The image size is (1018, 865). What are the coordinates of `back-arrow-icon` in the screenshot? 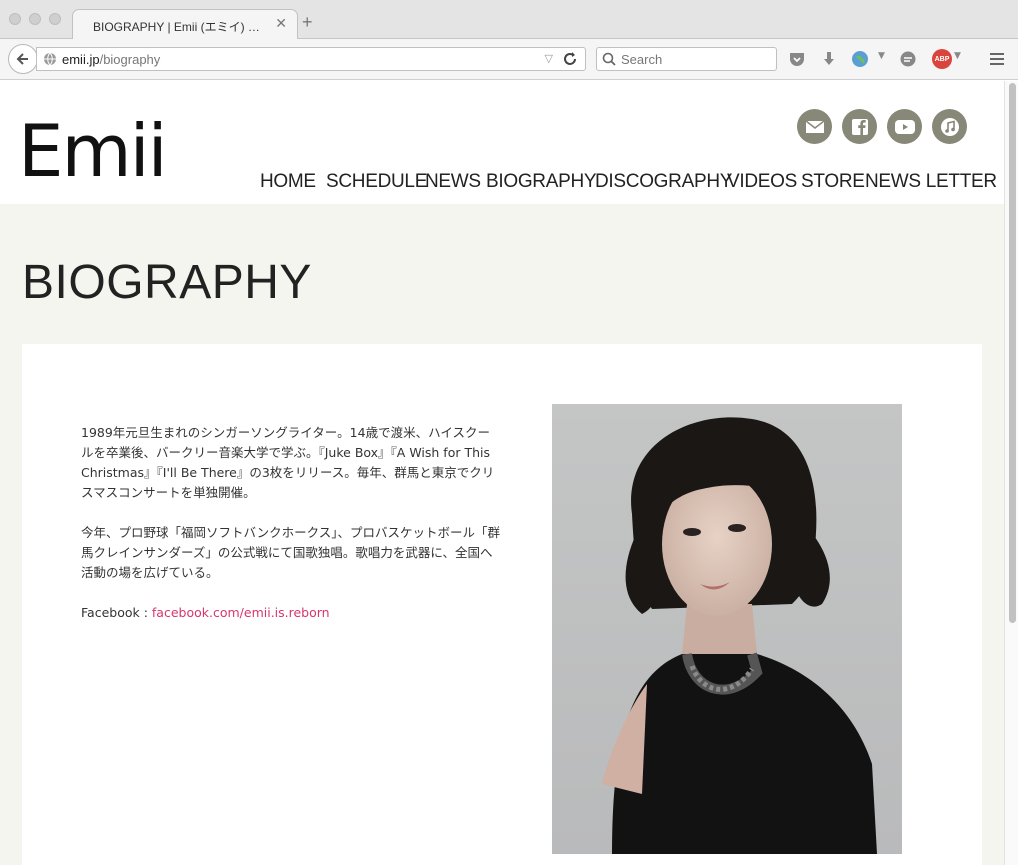 It's located at (22, 59).